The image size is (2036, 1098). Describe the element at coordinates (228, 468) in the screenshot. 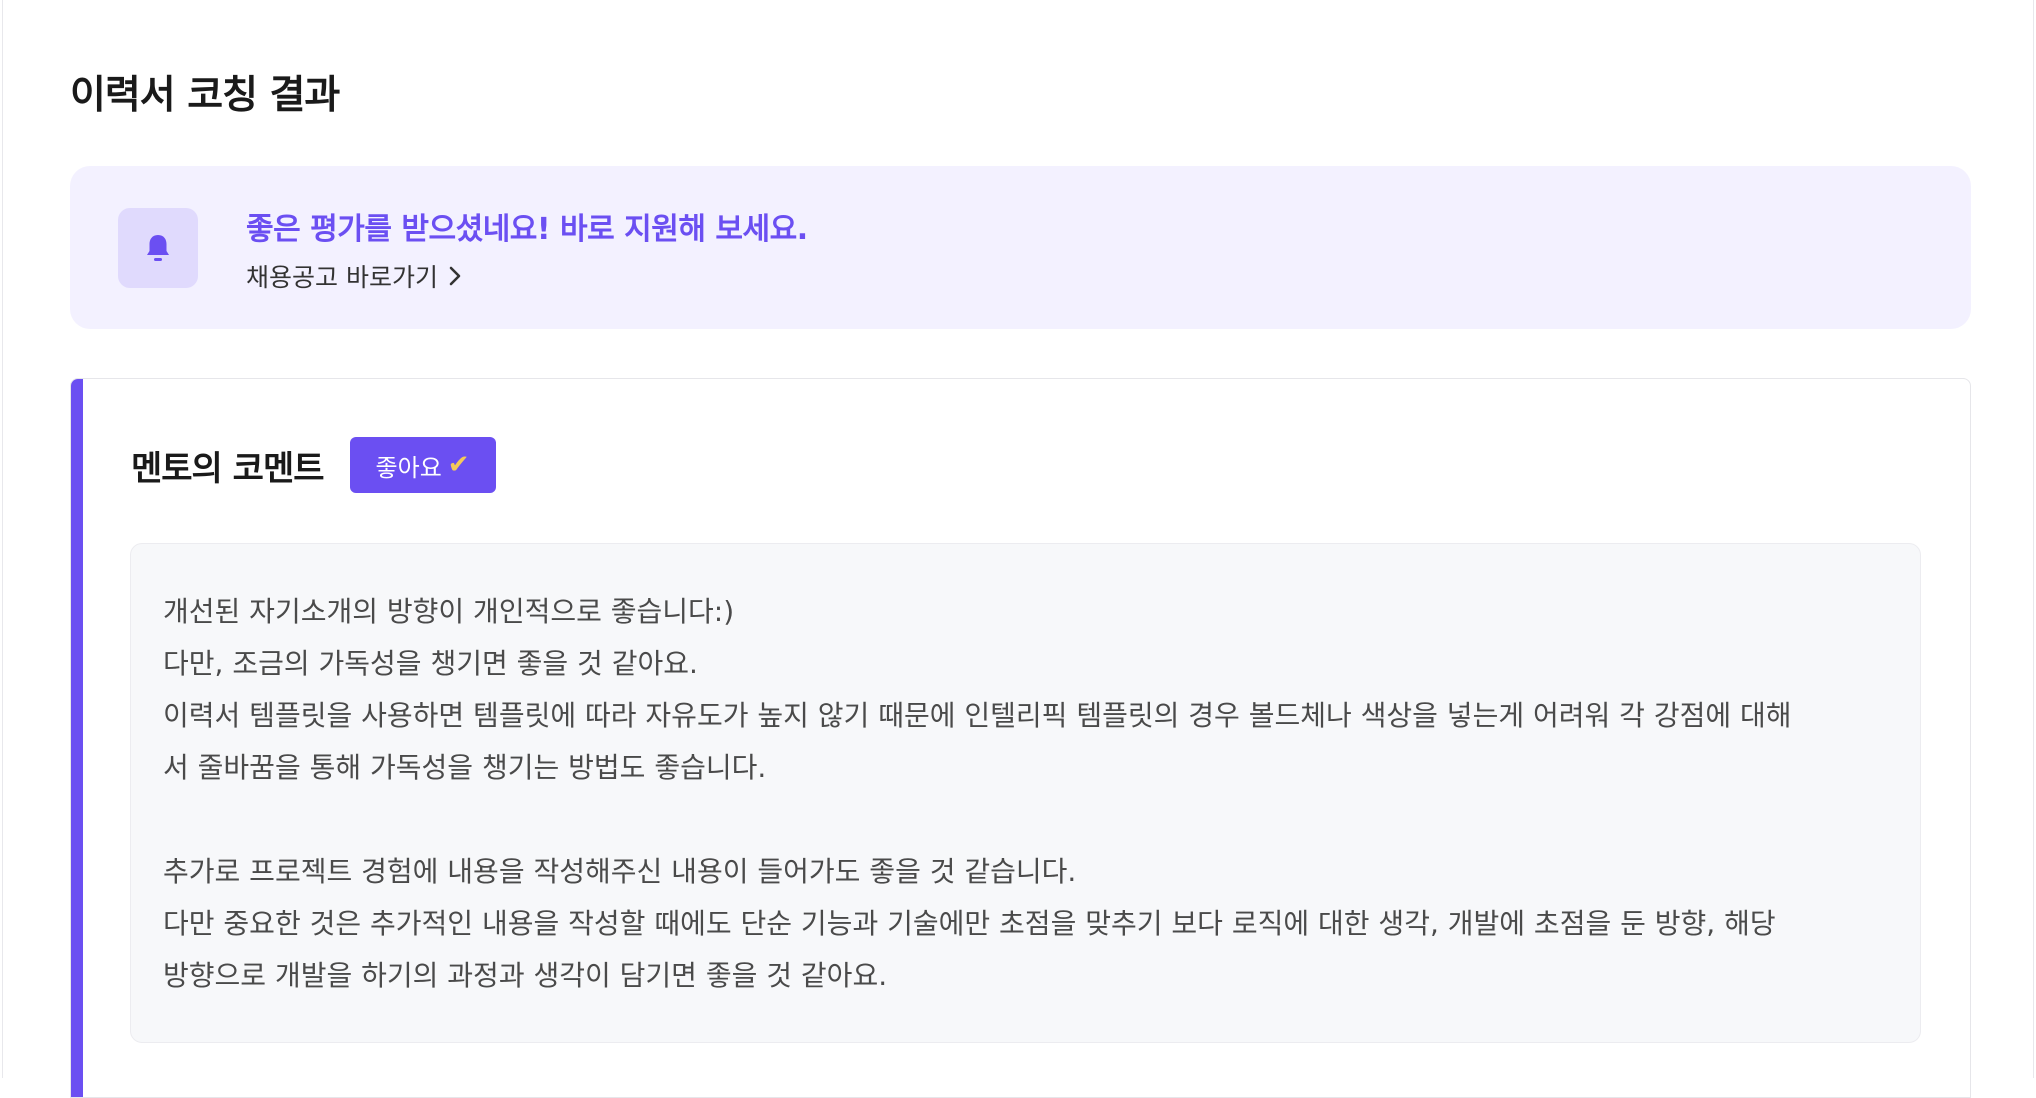

I see `mentor-comment-title: 멘토의 코멘트` at that location.